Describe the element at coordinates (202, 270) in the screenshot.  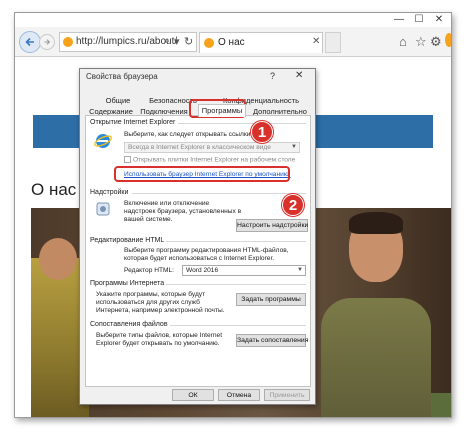
I see `html-editor-value: Word 2016` at that location.